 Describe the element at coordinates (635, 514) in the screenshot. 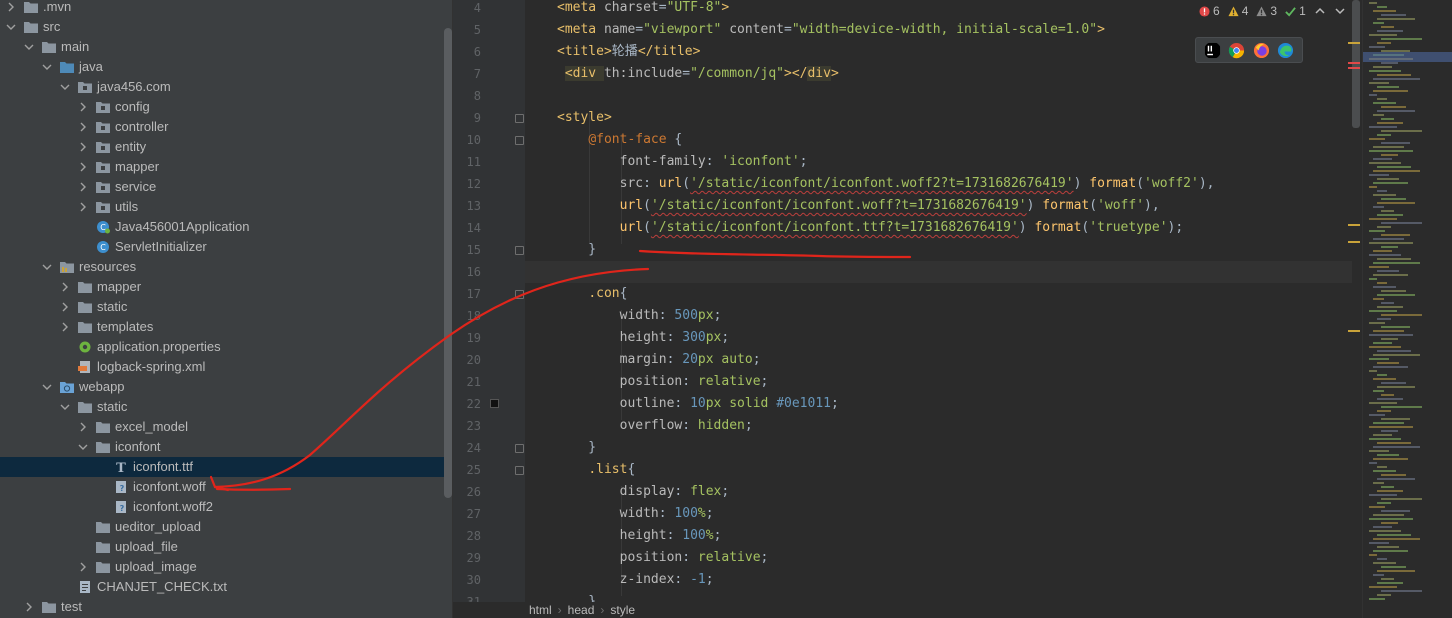

I see `code-line: width: 100%;` at that location.